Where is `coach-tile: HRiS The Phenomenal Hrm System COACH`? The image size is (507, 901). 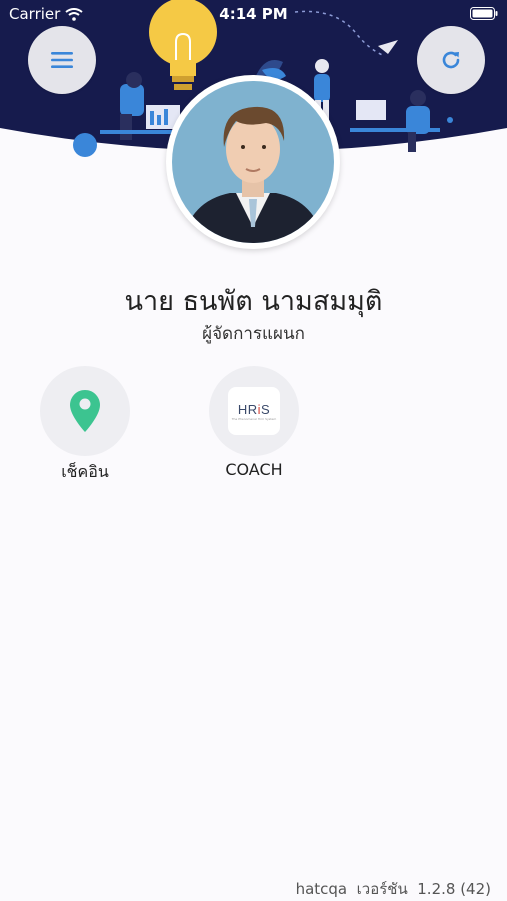
coach-tile: HRiS The Phenomenal Hrm System COACH is located at coordinates (254, 422).